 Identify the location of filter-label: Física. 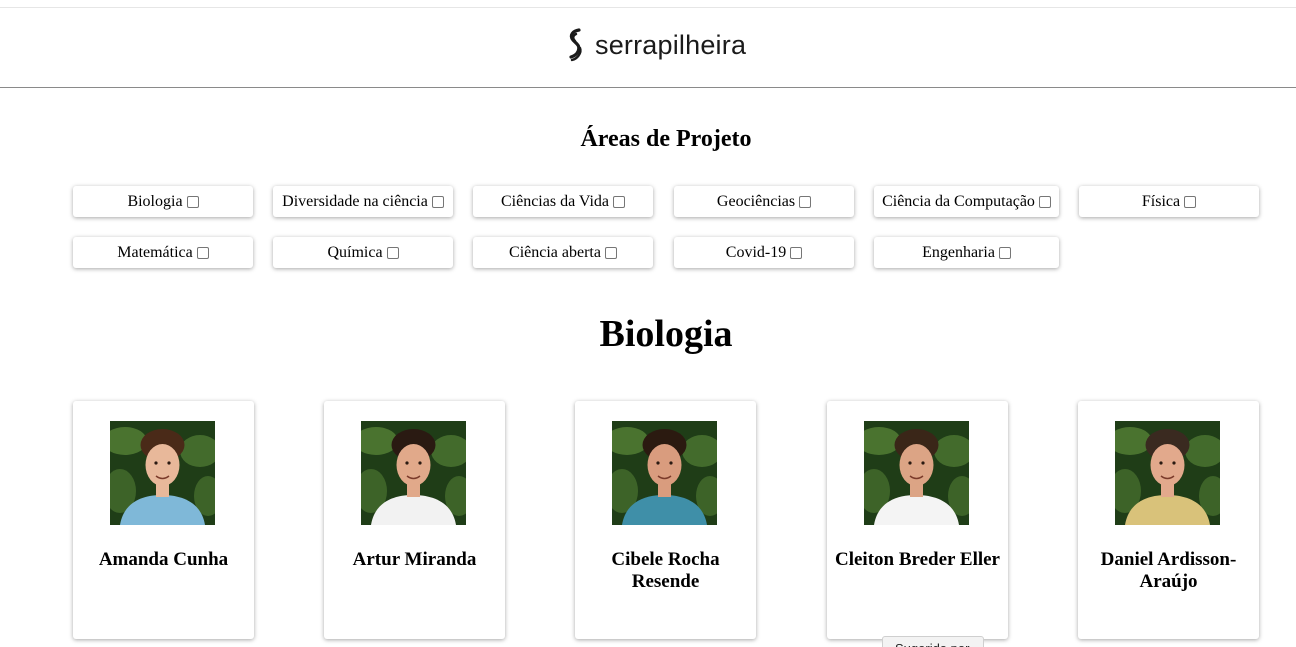
(1161, 201).